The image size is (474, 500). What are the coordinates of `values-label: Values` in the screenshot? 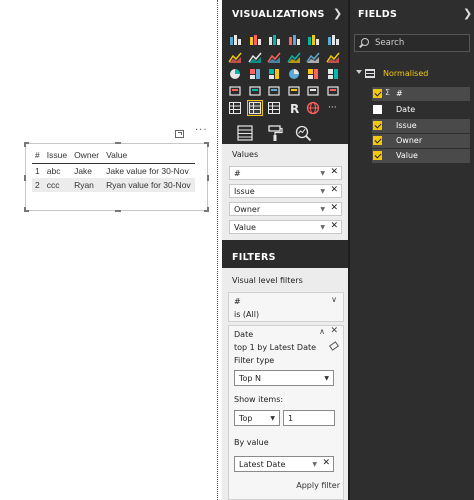 It's located at (245, 154).